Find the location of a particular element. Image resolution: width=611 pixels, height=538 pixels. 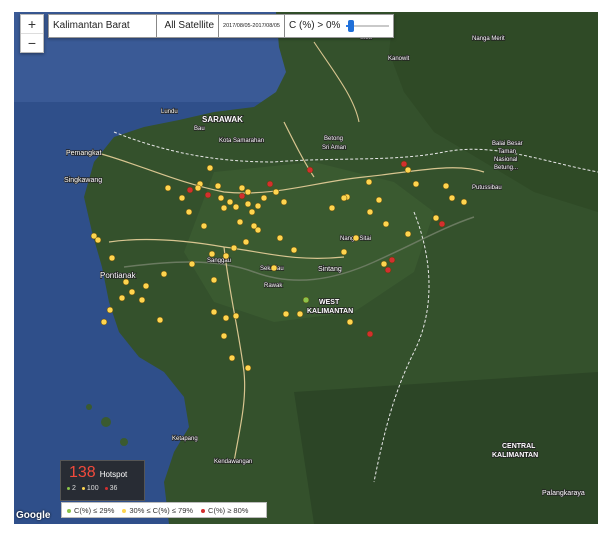

legend-low-dot-icon is located at coordinates (69, 510).